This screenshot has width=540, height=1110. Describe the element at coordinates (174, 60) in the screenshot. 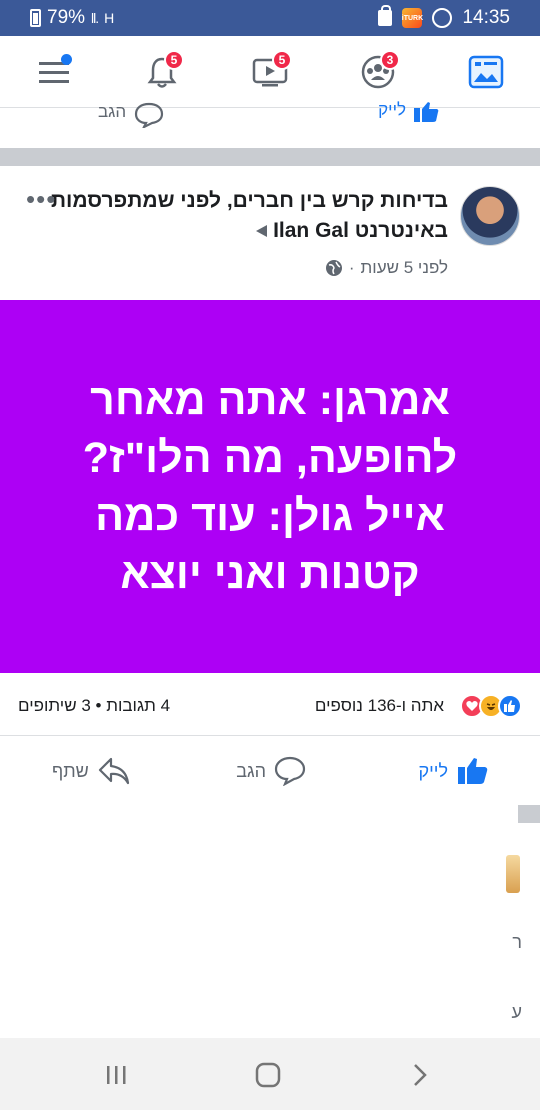

I see `notifications-badge: 5` at that location.